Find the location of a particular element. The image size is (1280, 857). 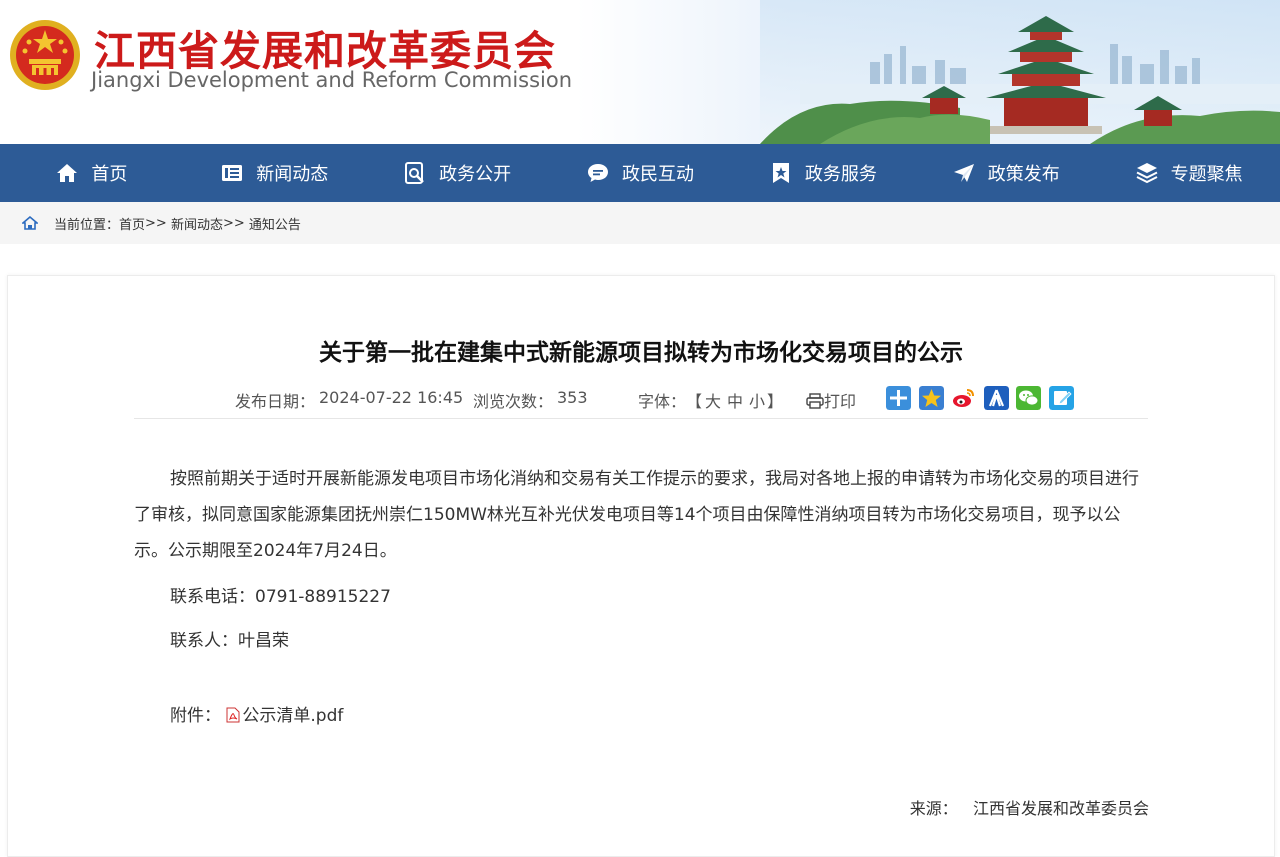

nav-item-service: 政务服务 is located at coordinates (822, 173).